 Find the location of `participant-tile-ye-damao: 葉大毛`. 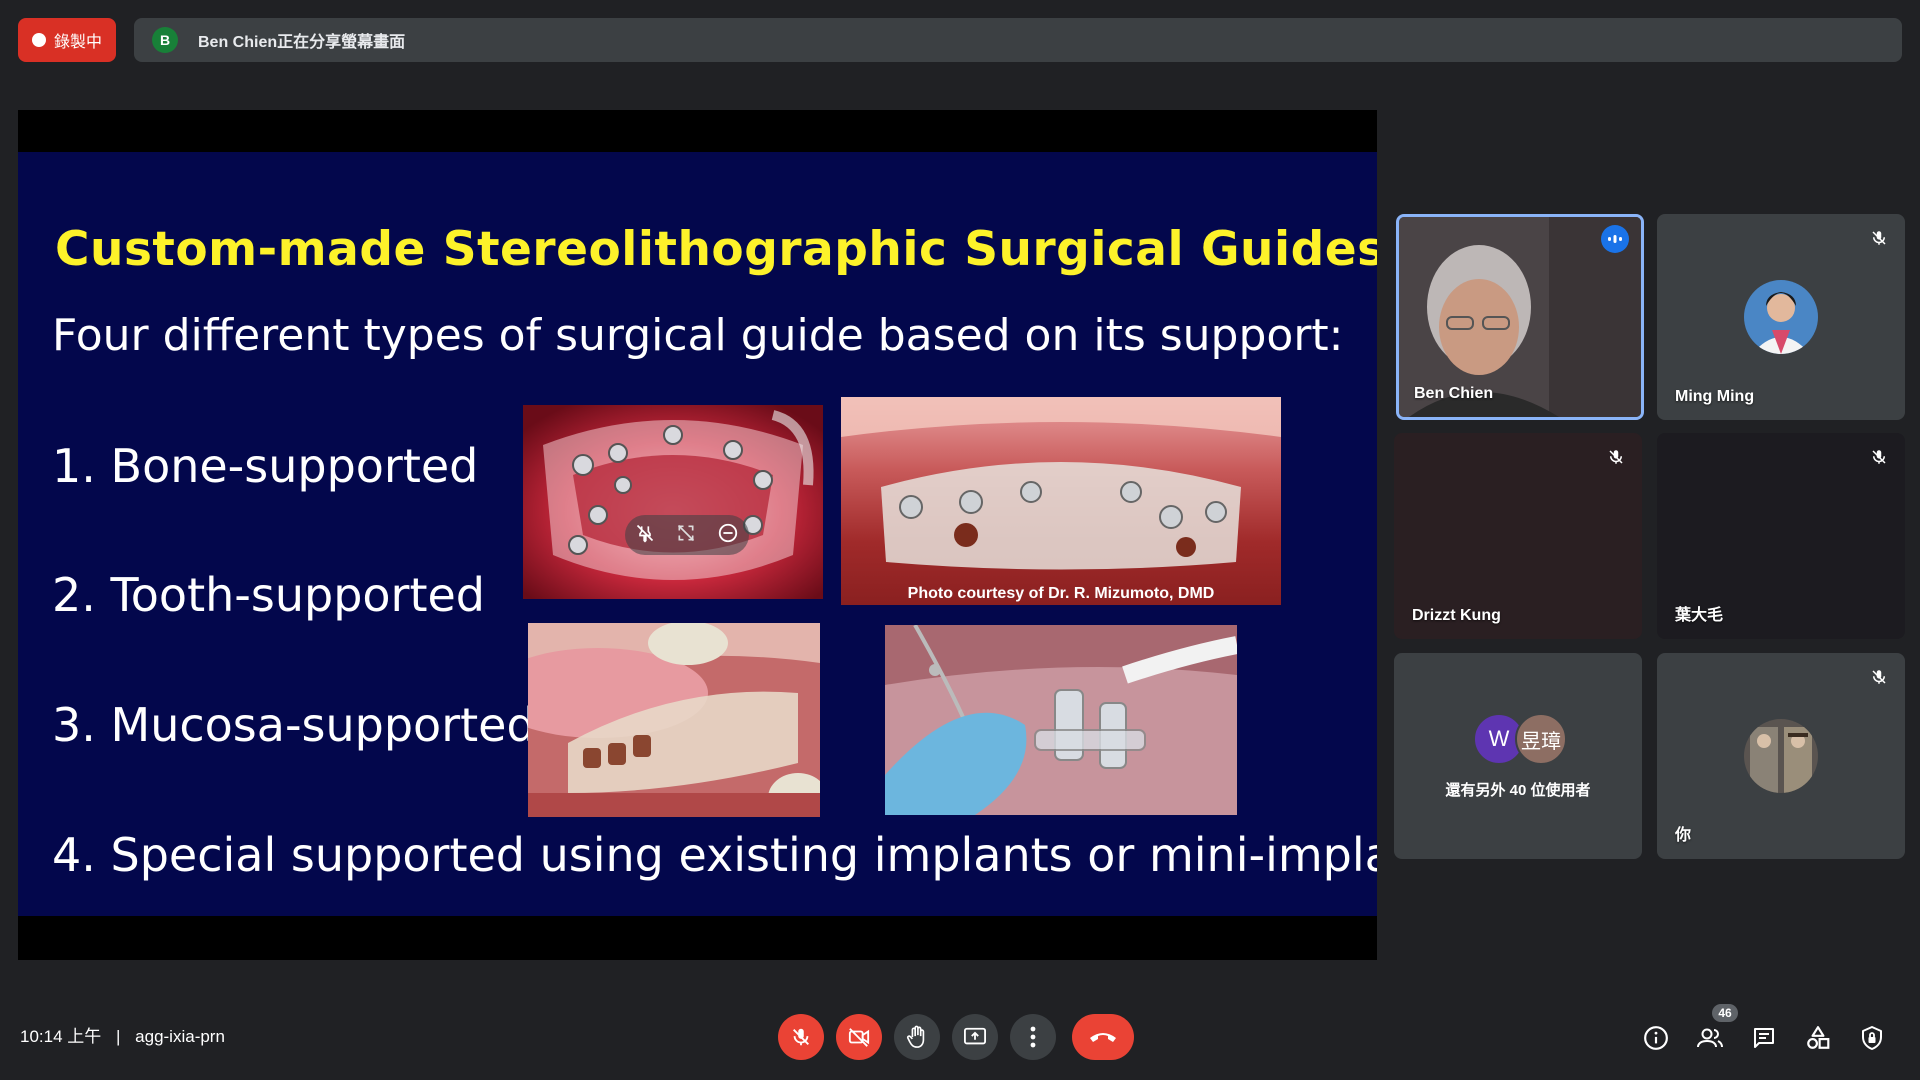

participant-tile-ye-damao: 葉大毛 is located at coordinates (1781, 536).